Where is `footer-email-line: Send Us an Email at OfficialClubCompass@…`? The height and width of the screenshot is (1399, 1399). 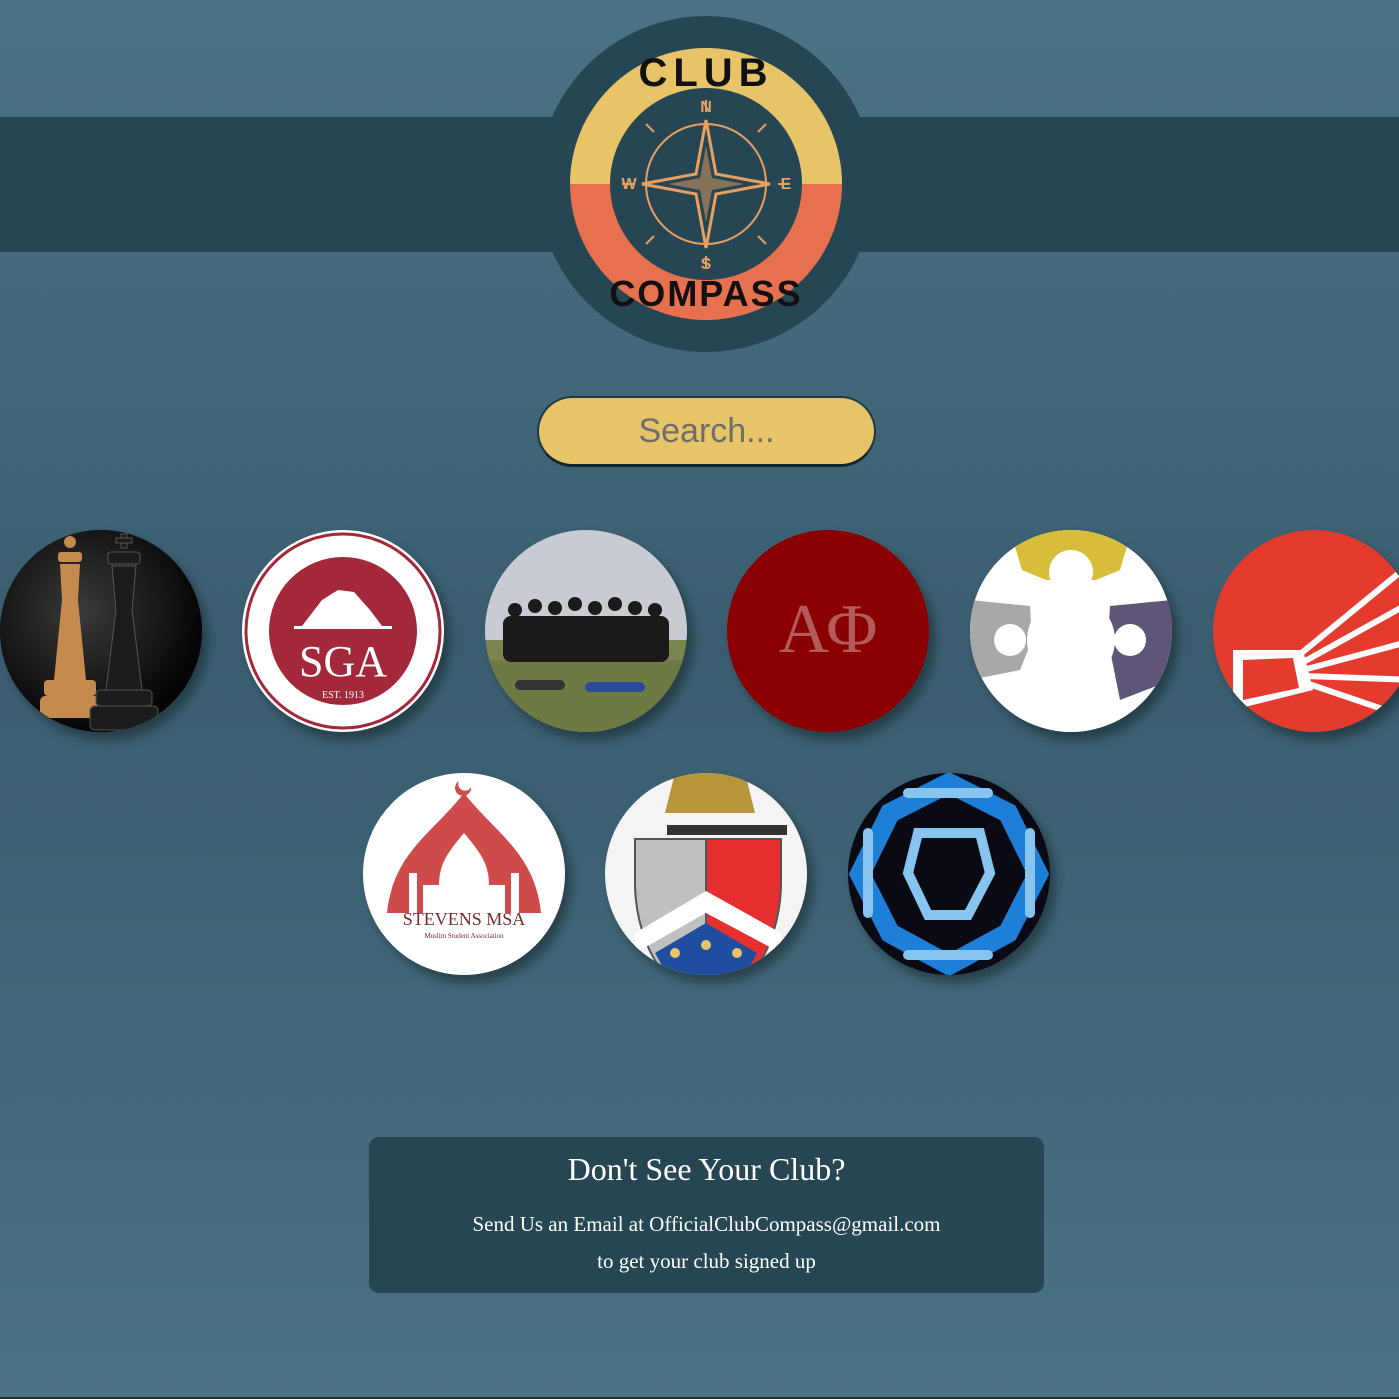
footer-email-line: Send Us an Email at OfficialClubCompass@… is located at coordinates (706, 1224).